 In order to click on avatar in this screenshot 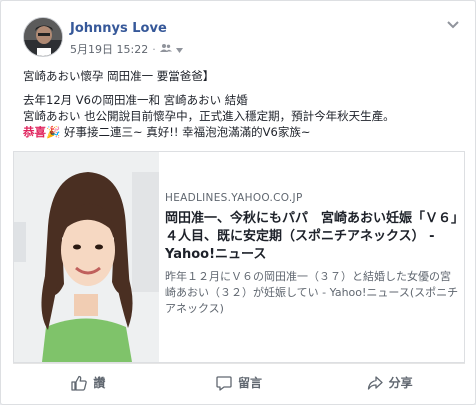, I will do `click(43, 37)`.